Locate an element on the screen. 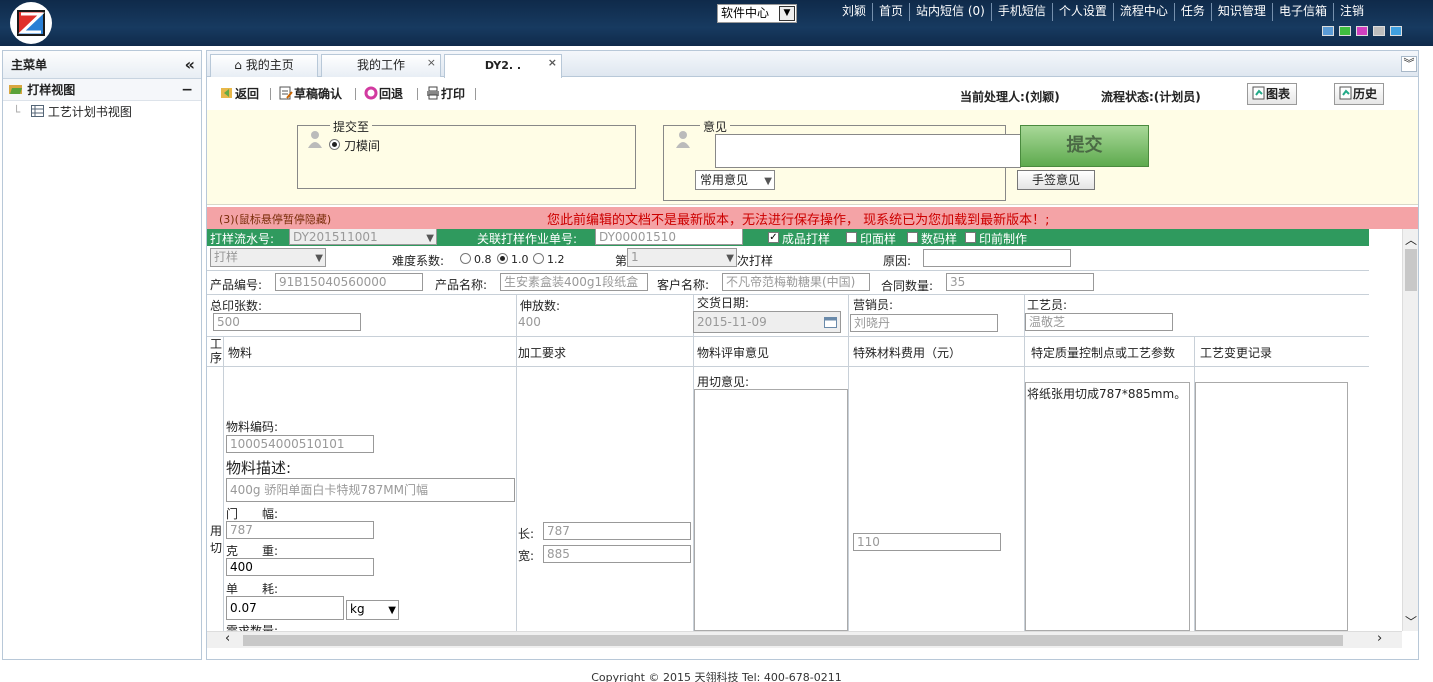 The width and height of the screenshot is (1433, 682). print-button: 打印 is located at coordinates (445, 94).